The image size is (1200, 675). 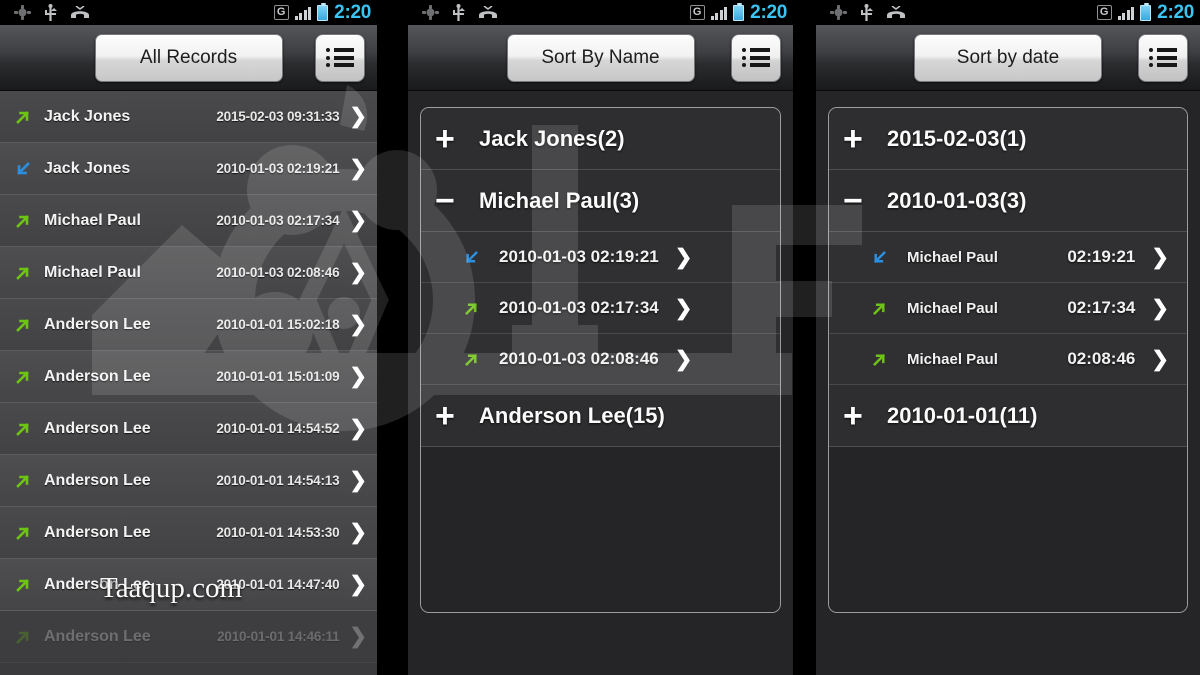 I want to click on group-header: +2015-02-03(1), so click(x=1008, y=139).